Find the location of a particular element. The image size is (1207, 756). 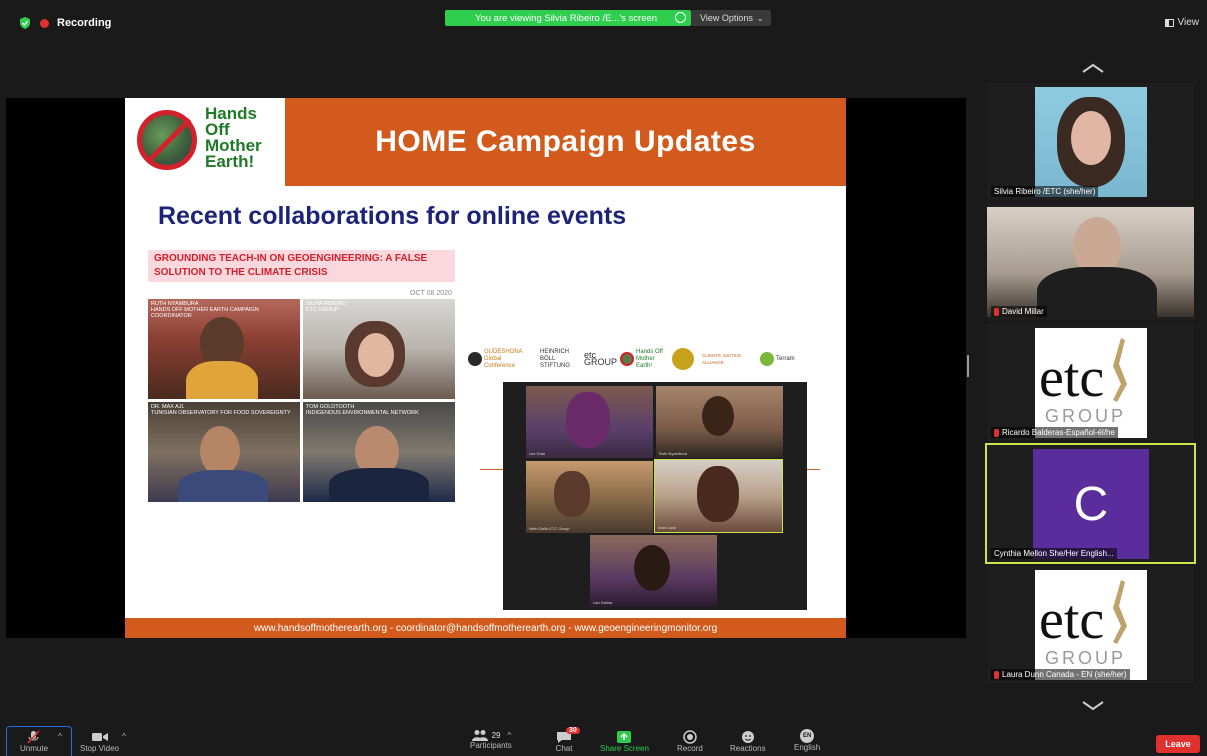

smiley-icon is located at coordinates (747, 737).